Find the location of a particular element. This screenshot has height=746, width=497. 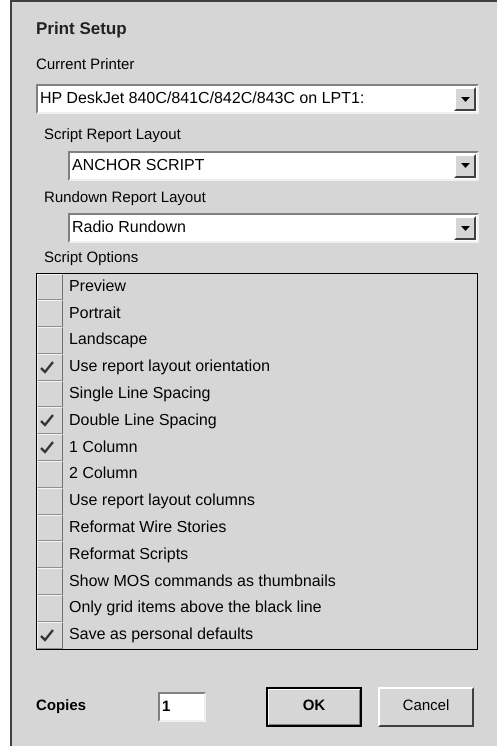

option-label: Double Line Spacing is located at coordinates (140, 420).